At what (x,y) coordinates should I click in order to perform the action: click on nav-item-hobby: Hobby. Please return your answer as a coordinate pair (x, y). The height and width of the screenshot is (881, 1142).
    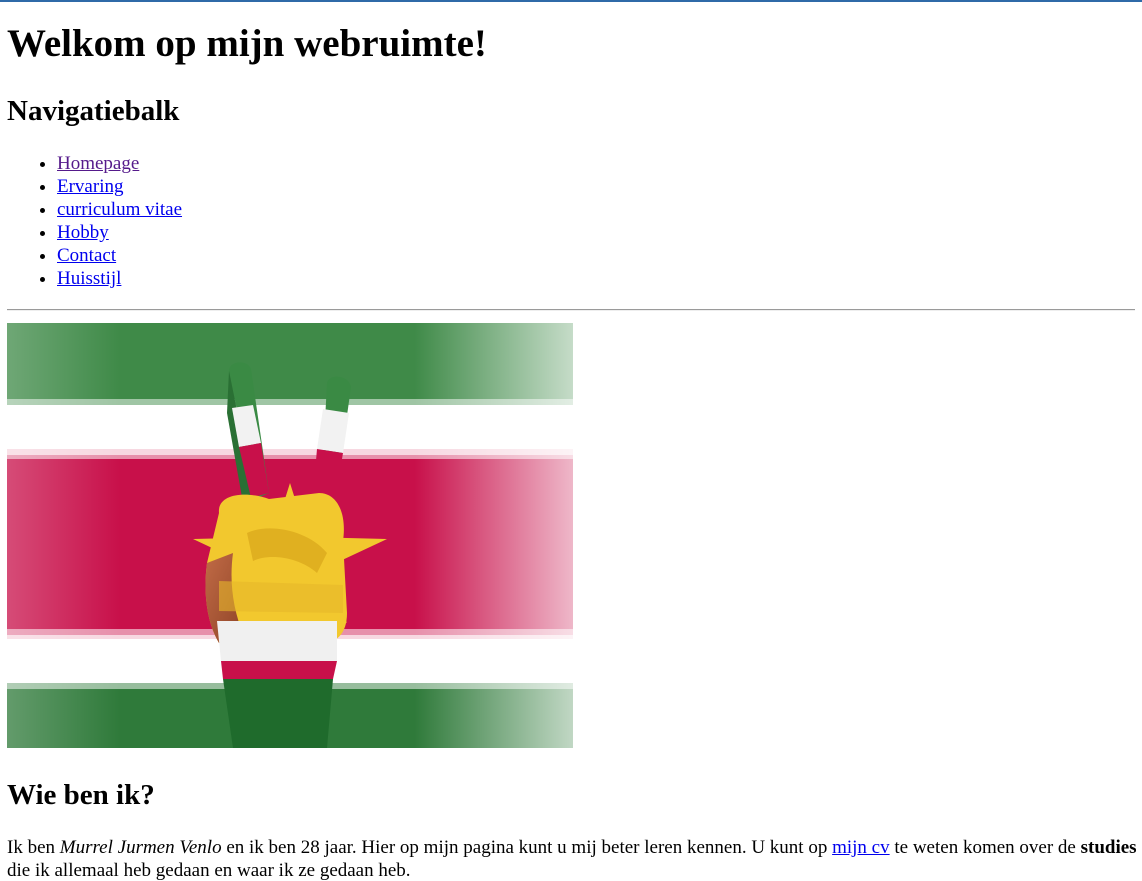
    Looking at the image, I should click on (119, 232).